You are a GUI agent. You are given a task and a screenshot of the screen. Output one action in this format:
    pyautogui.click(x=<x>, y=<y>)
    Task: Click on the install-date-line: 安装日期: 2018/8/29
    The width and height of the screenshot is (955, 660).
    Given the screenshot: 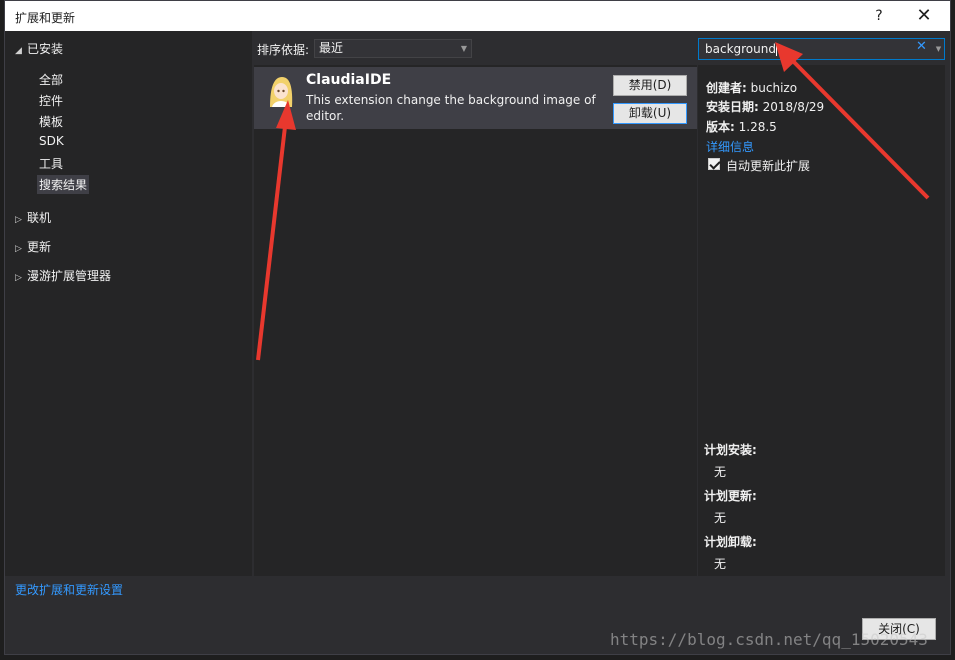 What is the action you would take?
    pyautogui.click(x=765, y=107)
    